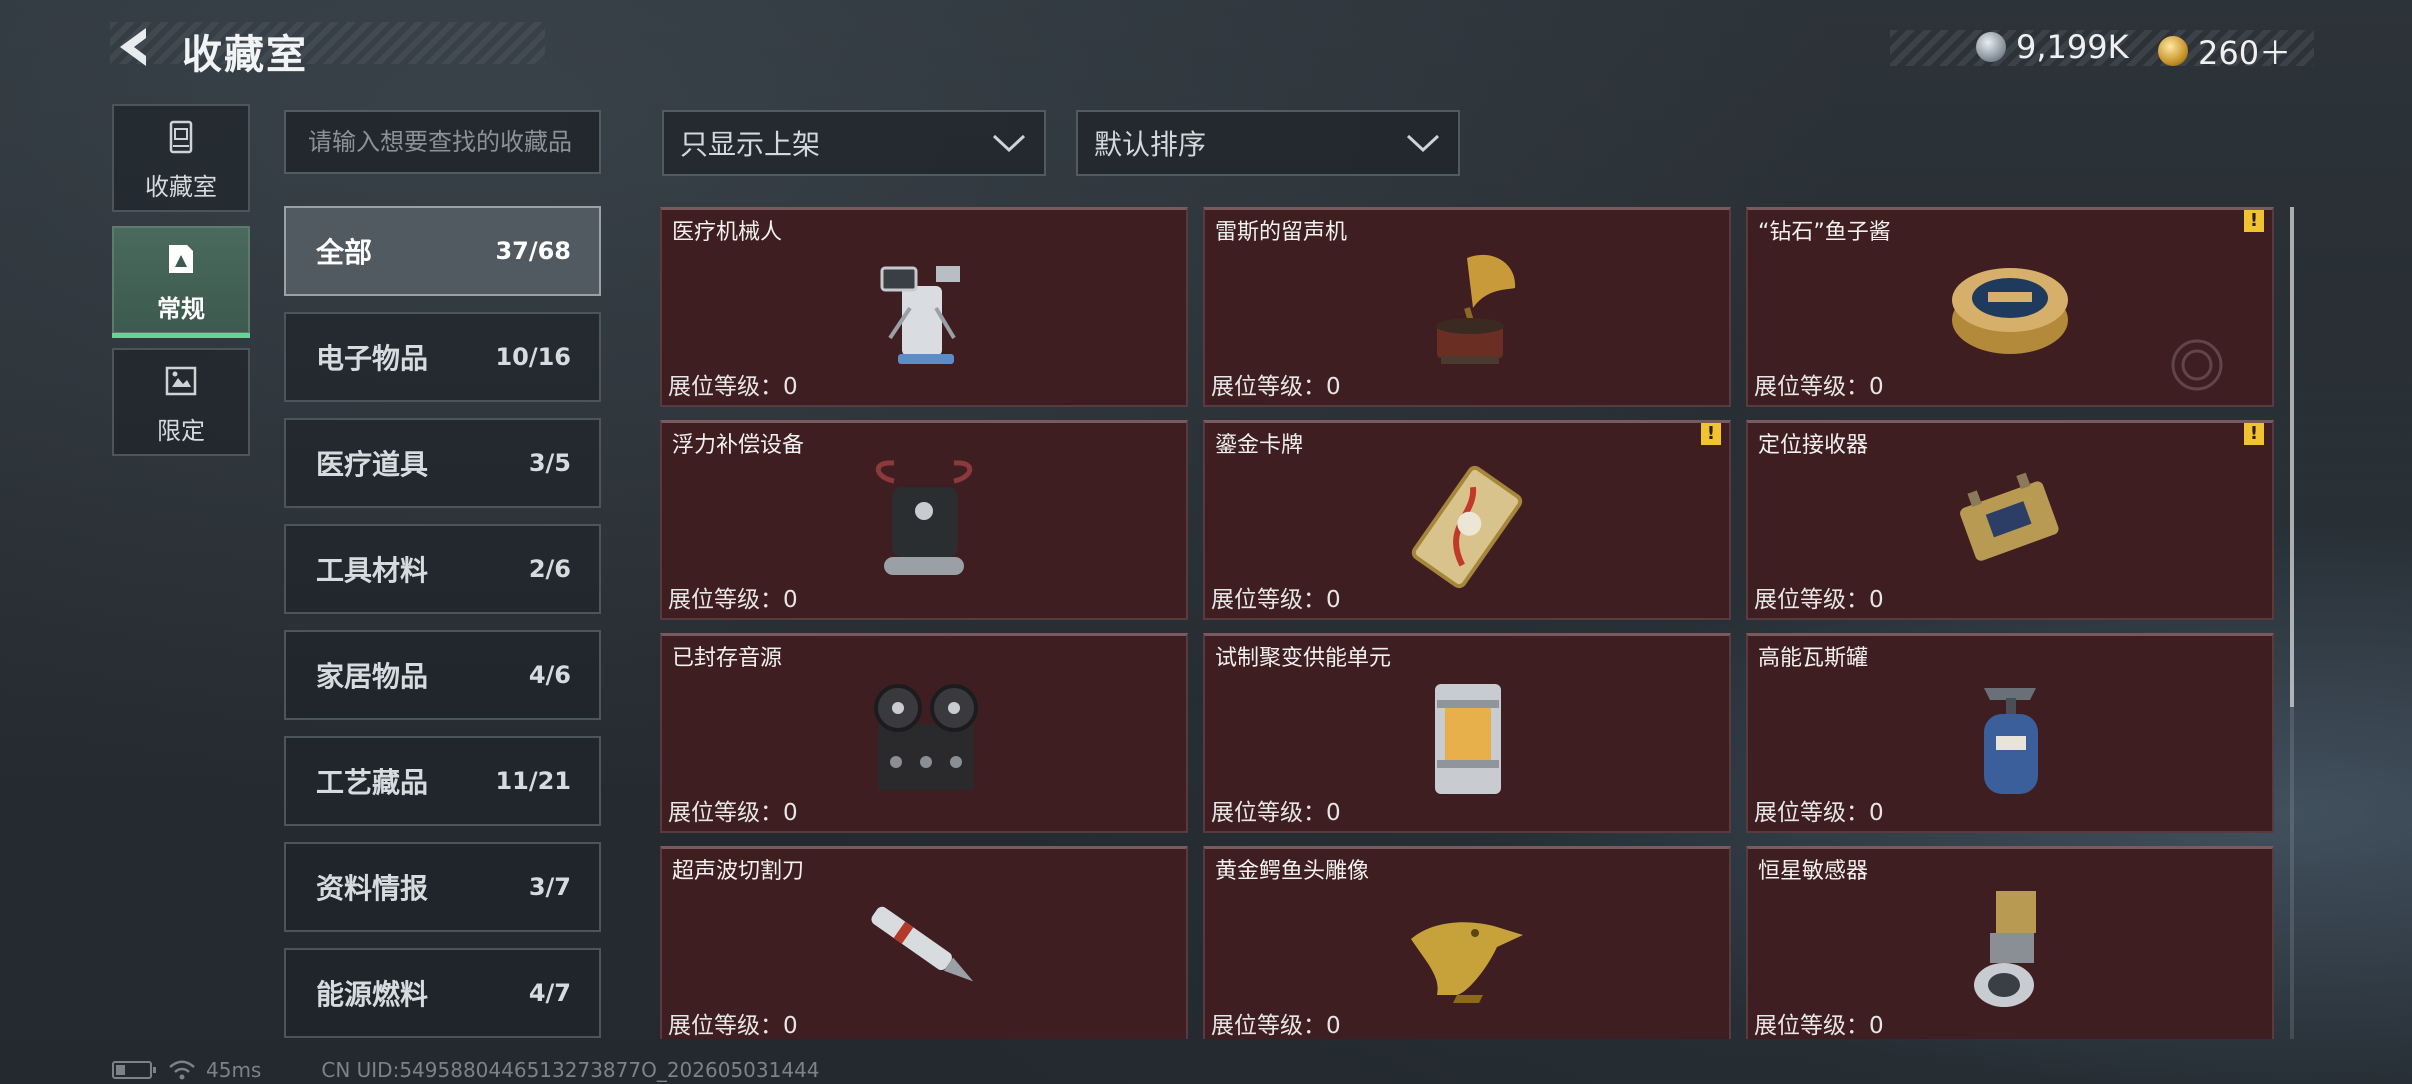 The width and height of the screenshot is (2412, 1084). I want to click on dropdown-value: 只显示上架, so click(750, 144).